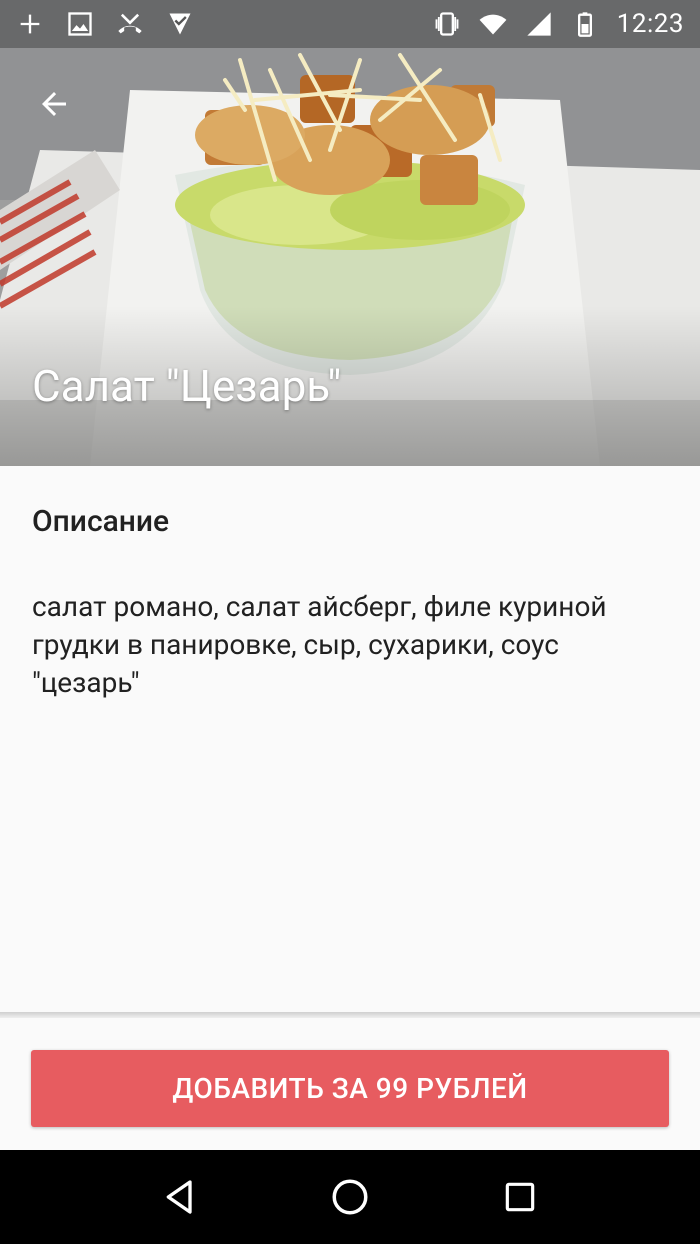 This screenshot has height=1244, width=700. I want to click on dish-title: Салат "Цезарь", so click(187, 386).